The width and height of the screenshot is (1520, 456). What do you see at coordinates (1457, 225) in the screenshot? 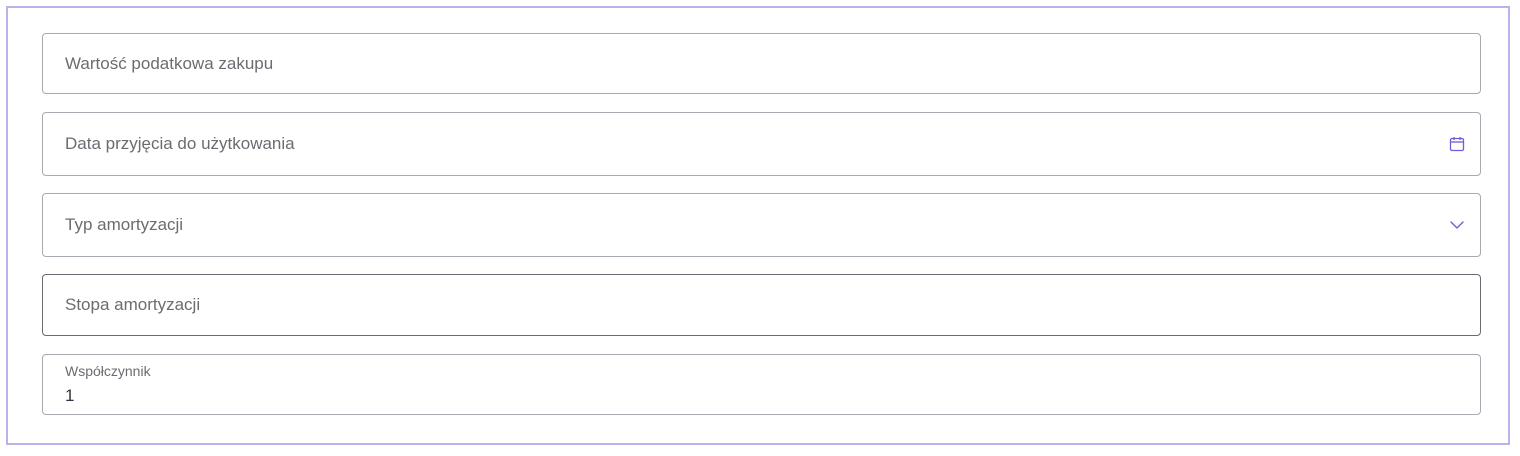
I see `chevron-down-icon` at bounding box center [1457, 225].